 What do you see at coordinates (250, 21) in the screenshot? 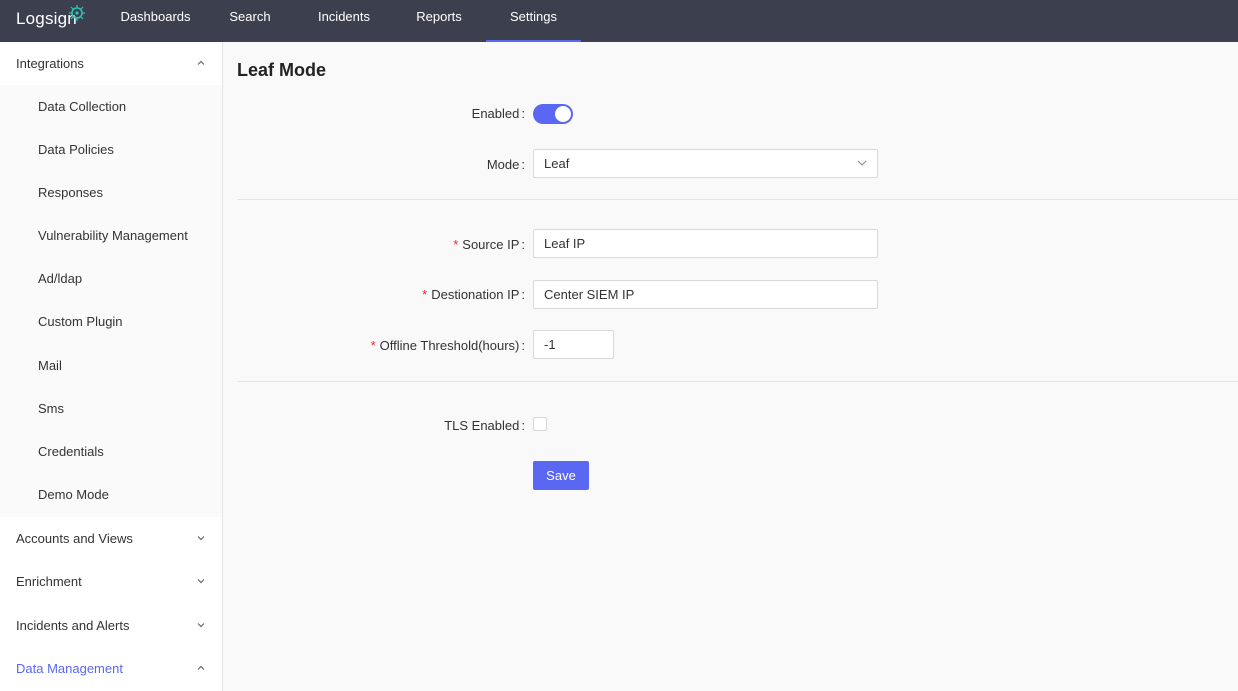
I see `nav-search: Search` at bounding box center [250, 21].